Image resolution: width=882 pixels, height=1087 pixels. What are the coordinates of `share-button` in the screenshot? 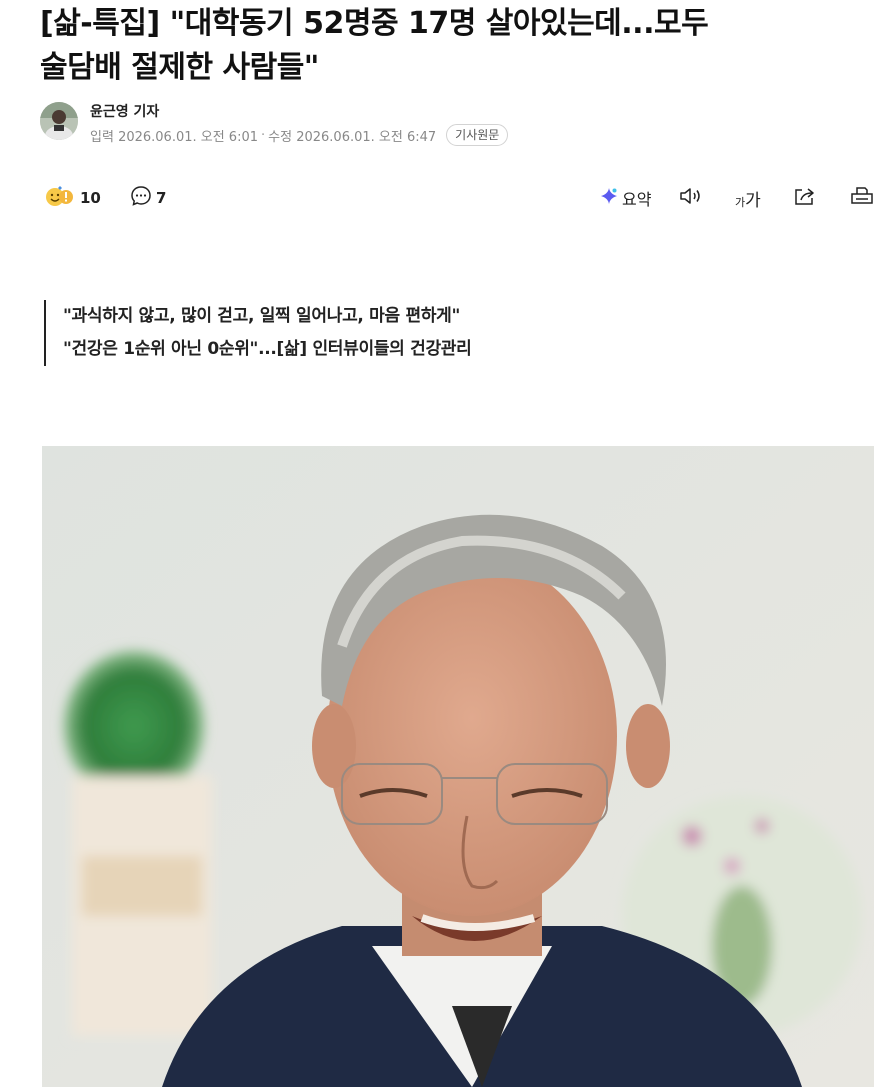 It's located at (805, 198).